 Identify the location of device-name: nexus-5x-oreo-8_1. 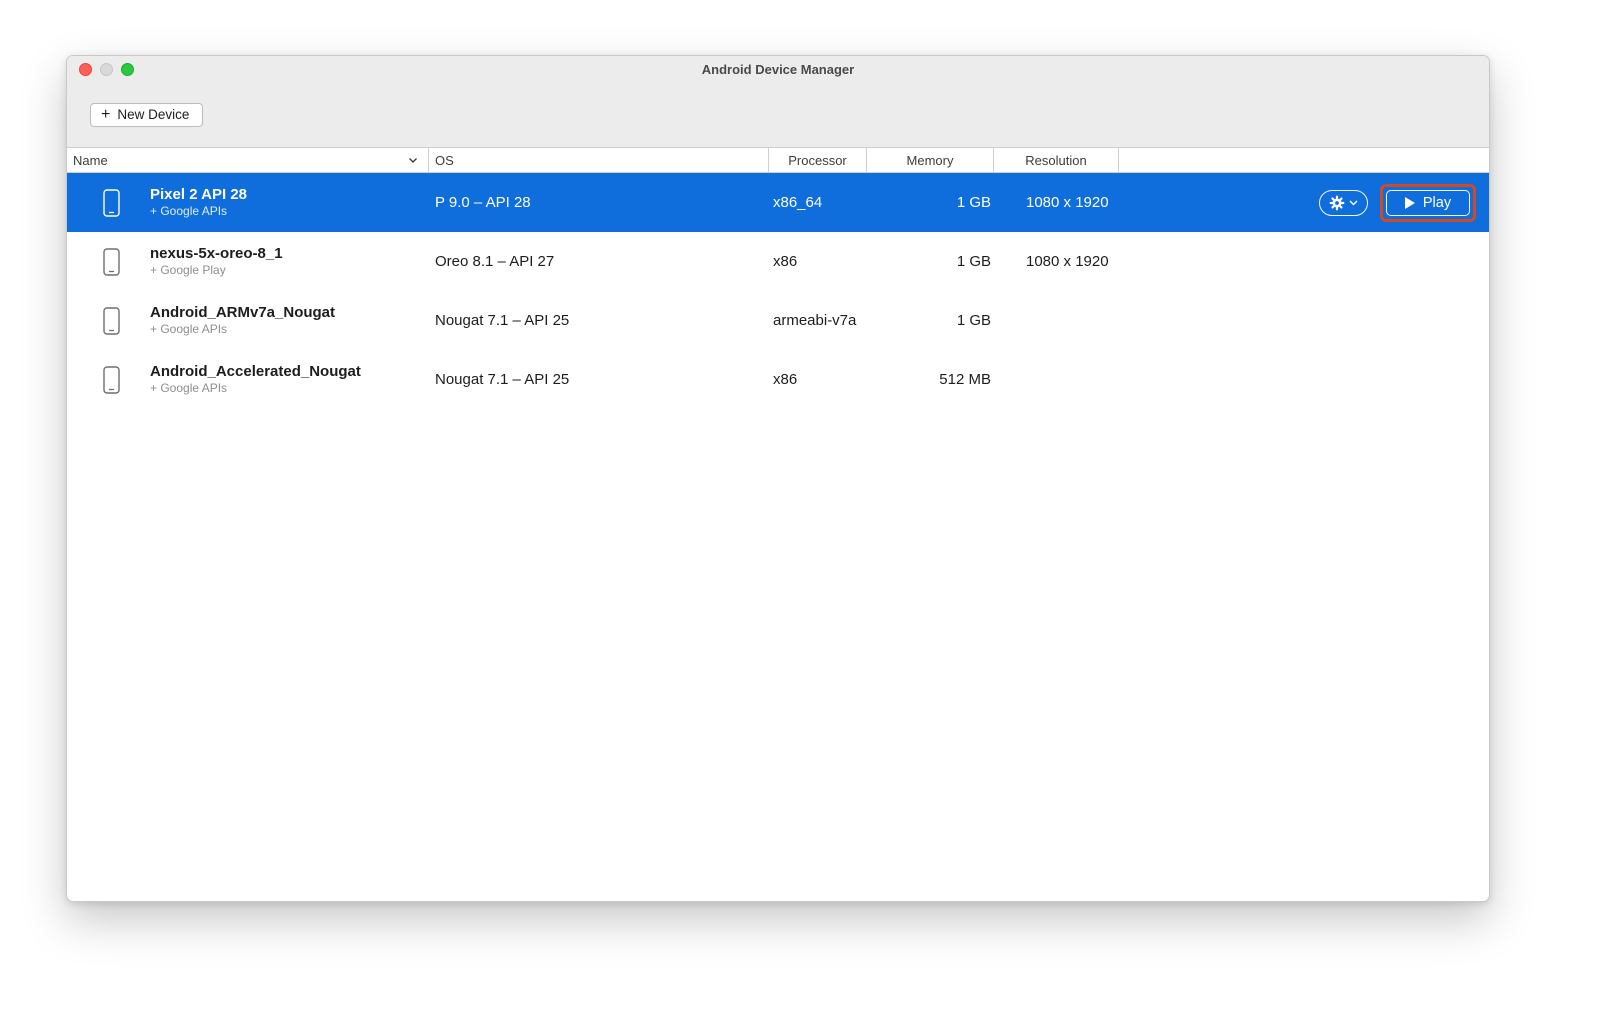
(216, 253).